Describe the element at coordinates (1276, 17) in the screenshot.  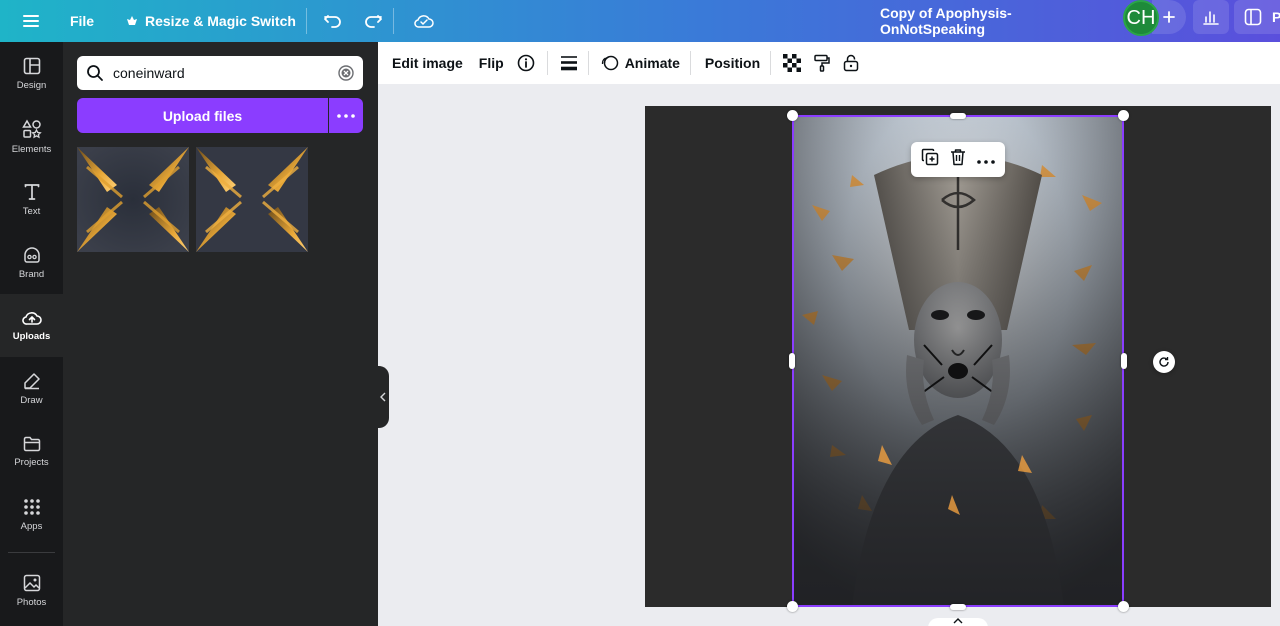
I see `present-label: Pr` at that location.